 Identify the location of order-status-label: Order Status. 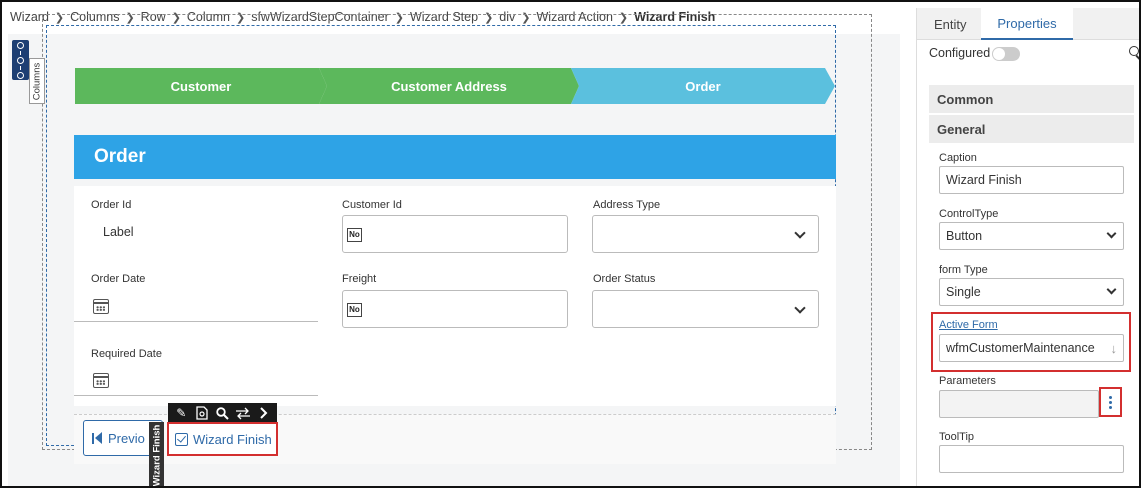
(624, 279).